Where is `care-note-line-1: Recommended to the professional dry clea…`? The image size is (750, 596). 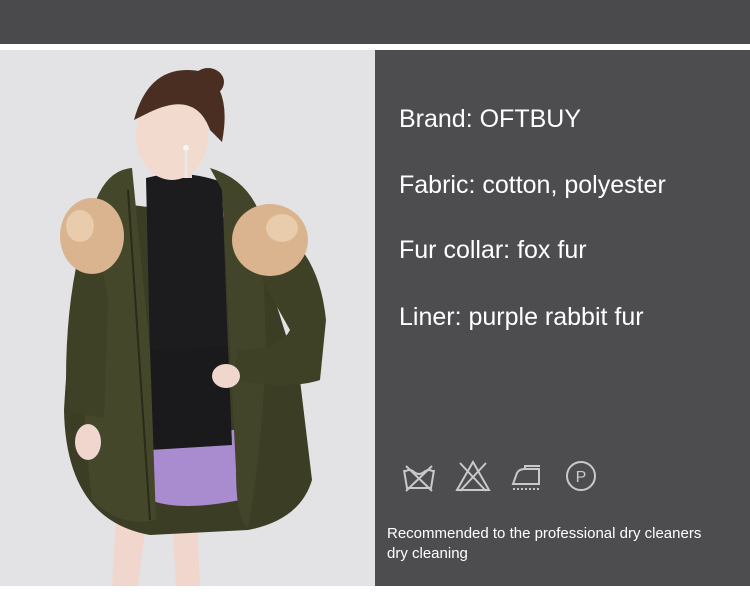 care-note-line-1: Recommended to the professional dry clea… is located at coordinates (544, 533).